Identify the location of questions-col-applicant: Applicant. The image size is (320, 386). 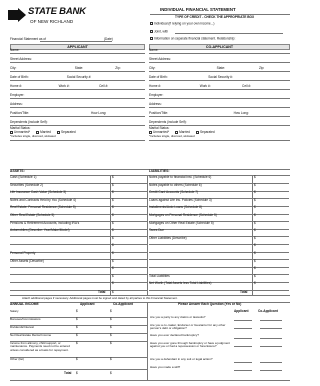
(241, 311).